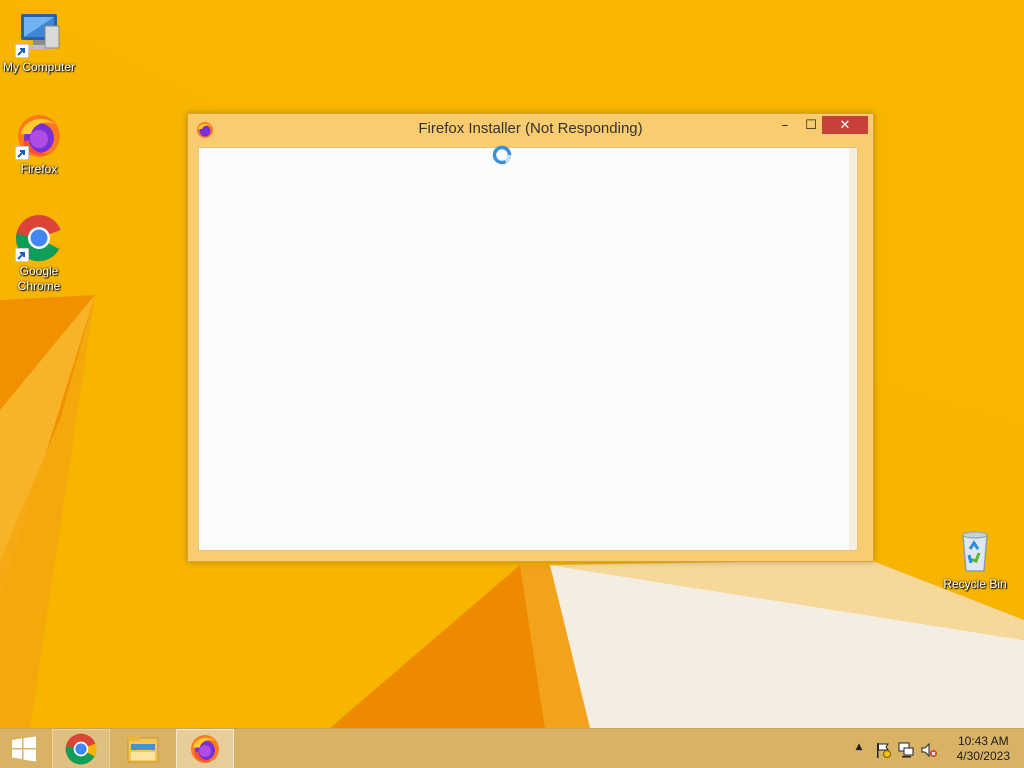 This screenshot has width=1024, height=768. What do you see at coordinates (845, 125) in the screenshot?
I see `close-button: ✕` at bounding box center [845, 125].